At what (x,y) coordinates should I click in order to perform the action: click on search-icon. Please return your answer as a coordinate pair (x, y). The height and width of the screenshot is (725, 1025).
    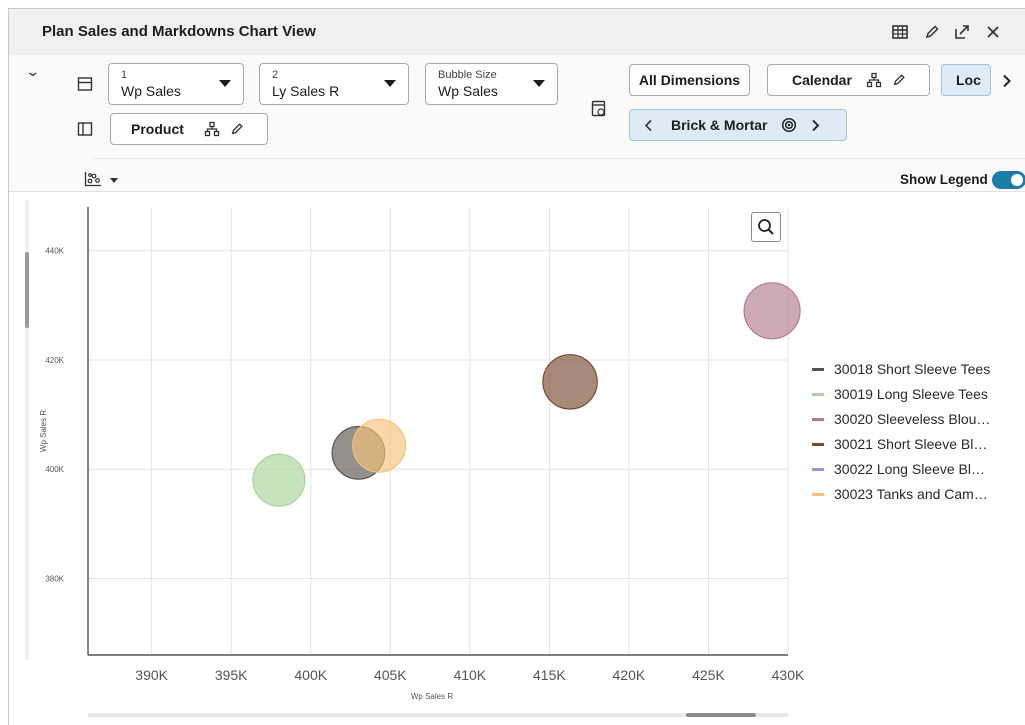
    Looking at the image, I should click on (766, 227).